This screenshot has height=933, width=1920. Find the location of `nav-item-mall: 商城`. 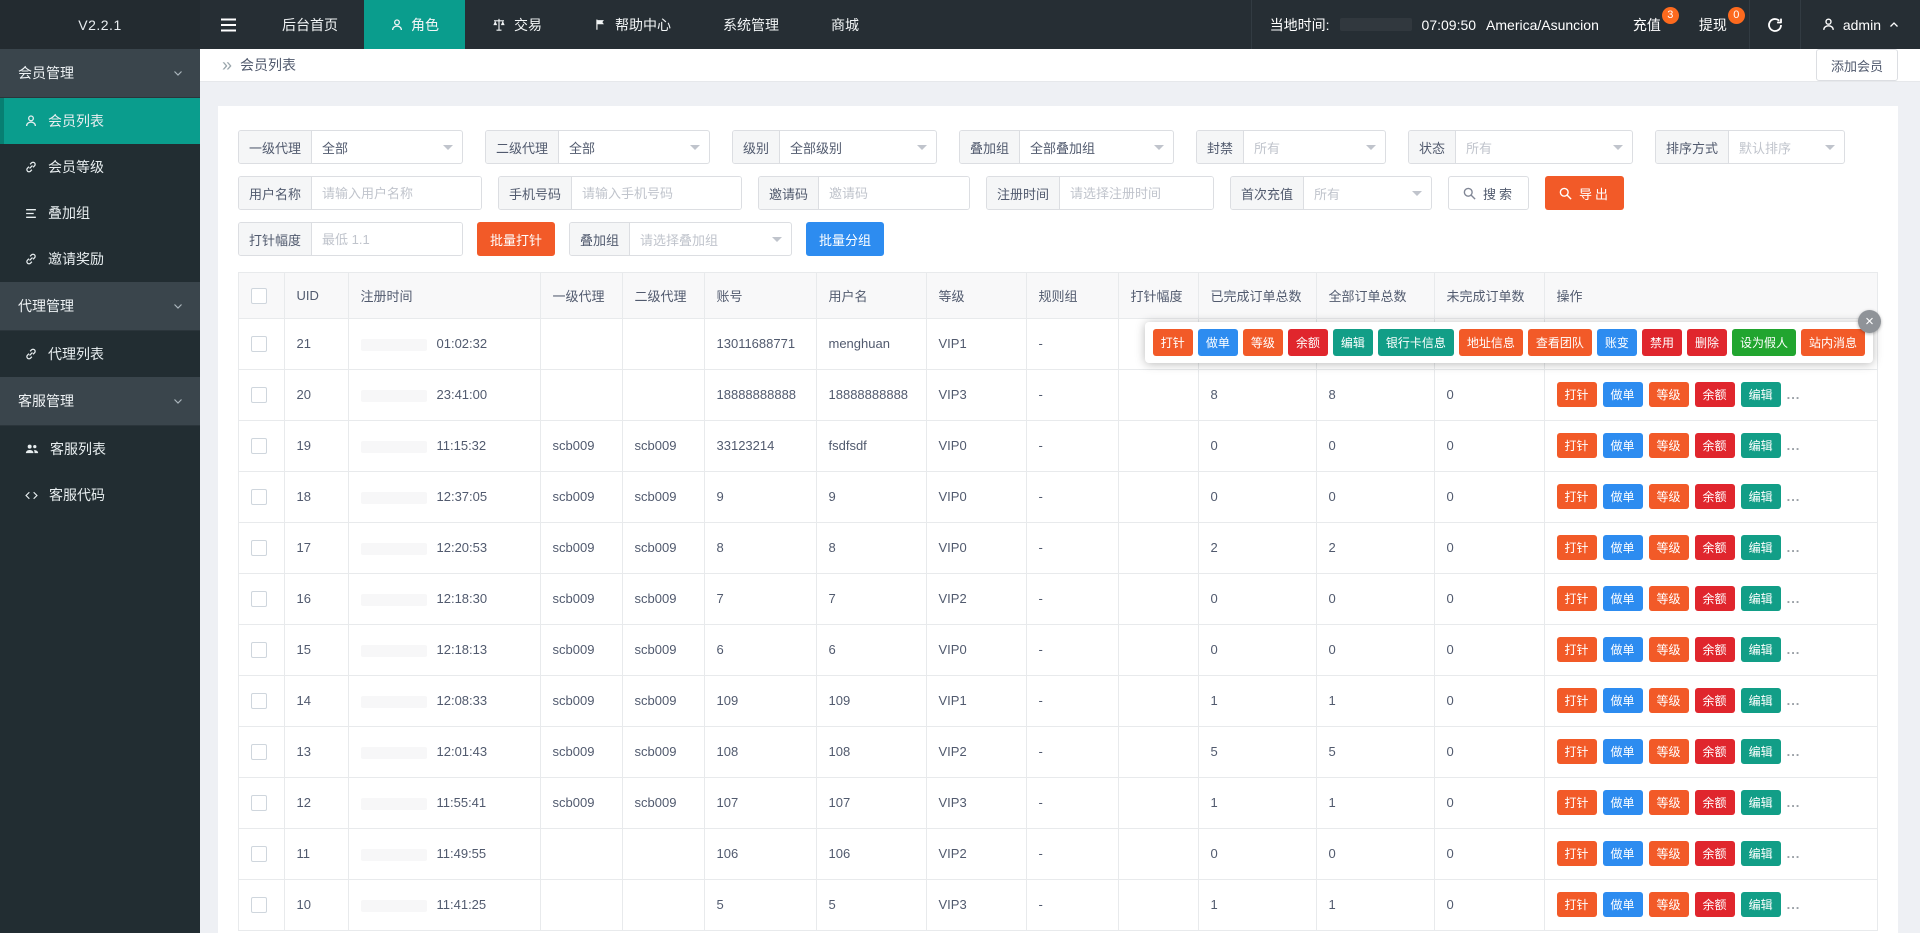

nav-item-mall: 商城 is located at coordinates (845, 24).